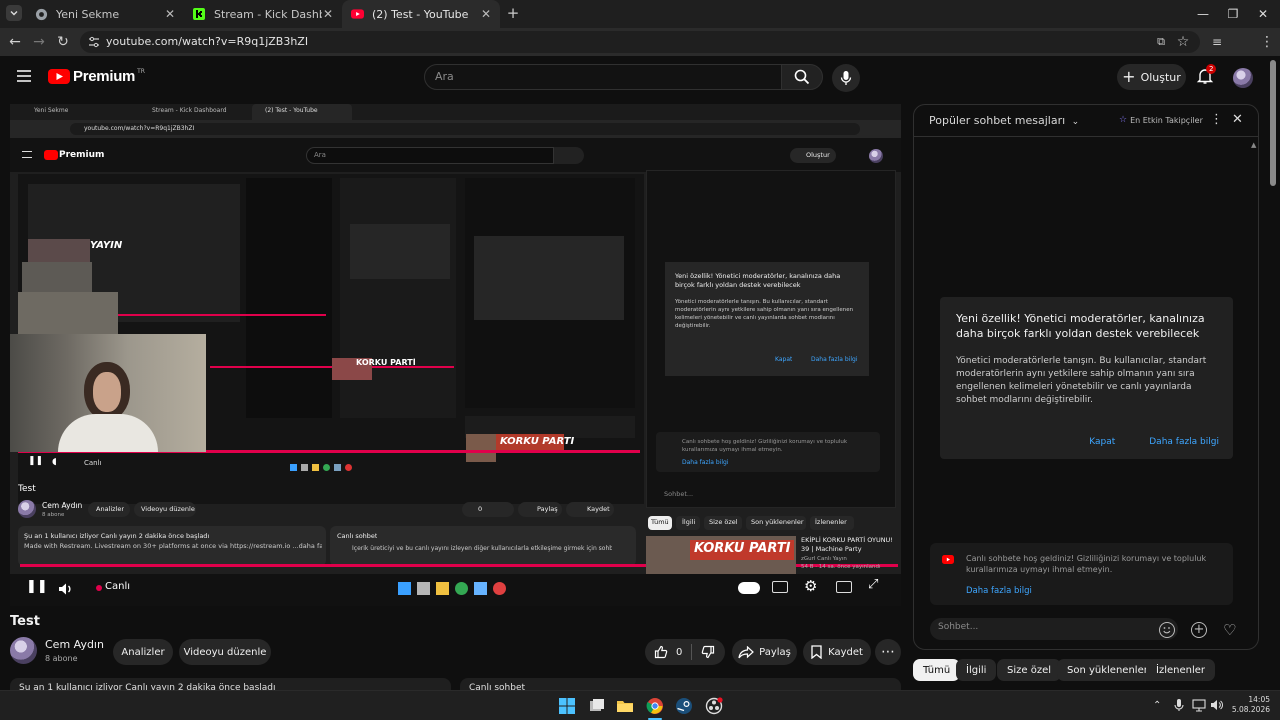 The height and width of the screenshot is (720, 1280). What do you see at coordinates (23, 650) in the screenshot?
I see `channel-avatar` at bounding box center [23, 650].